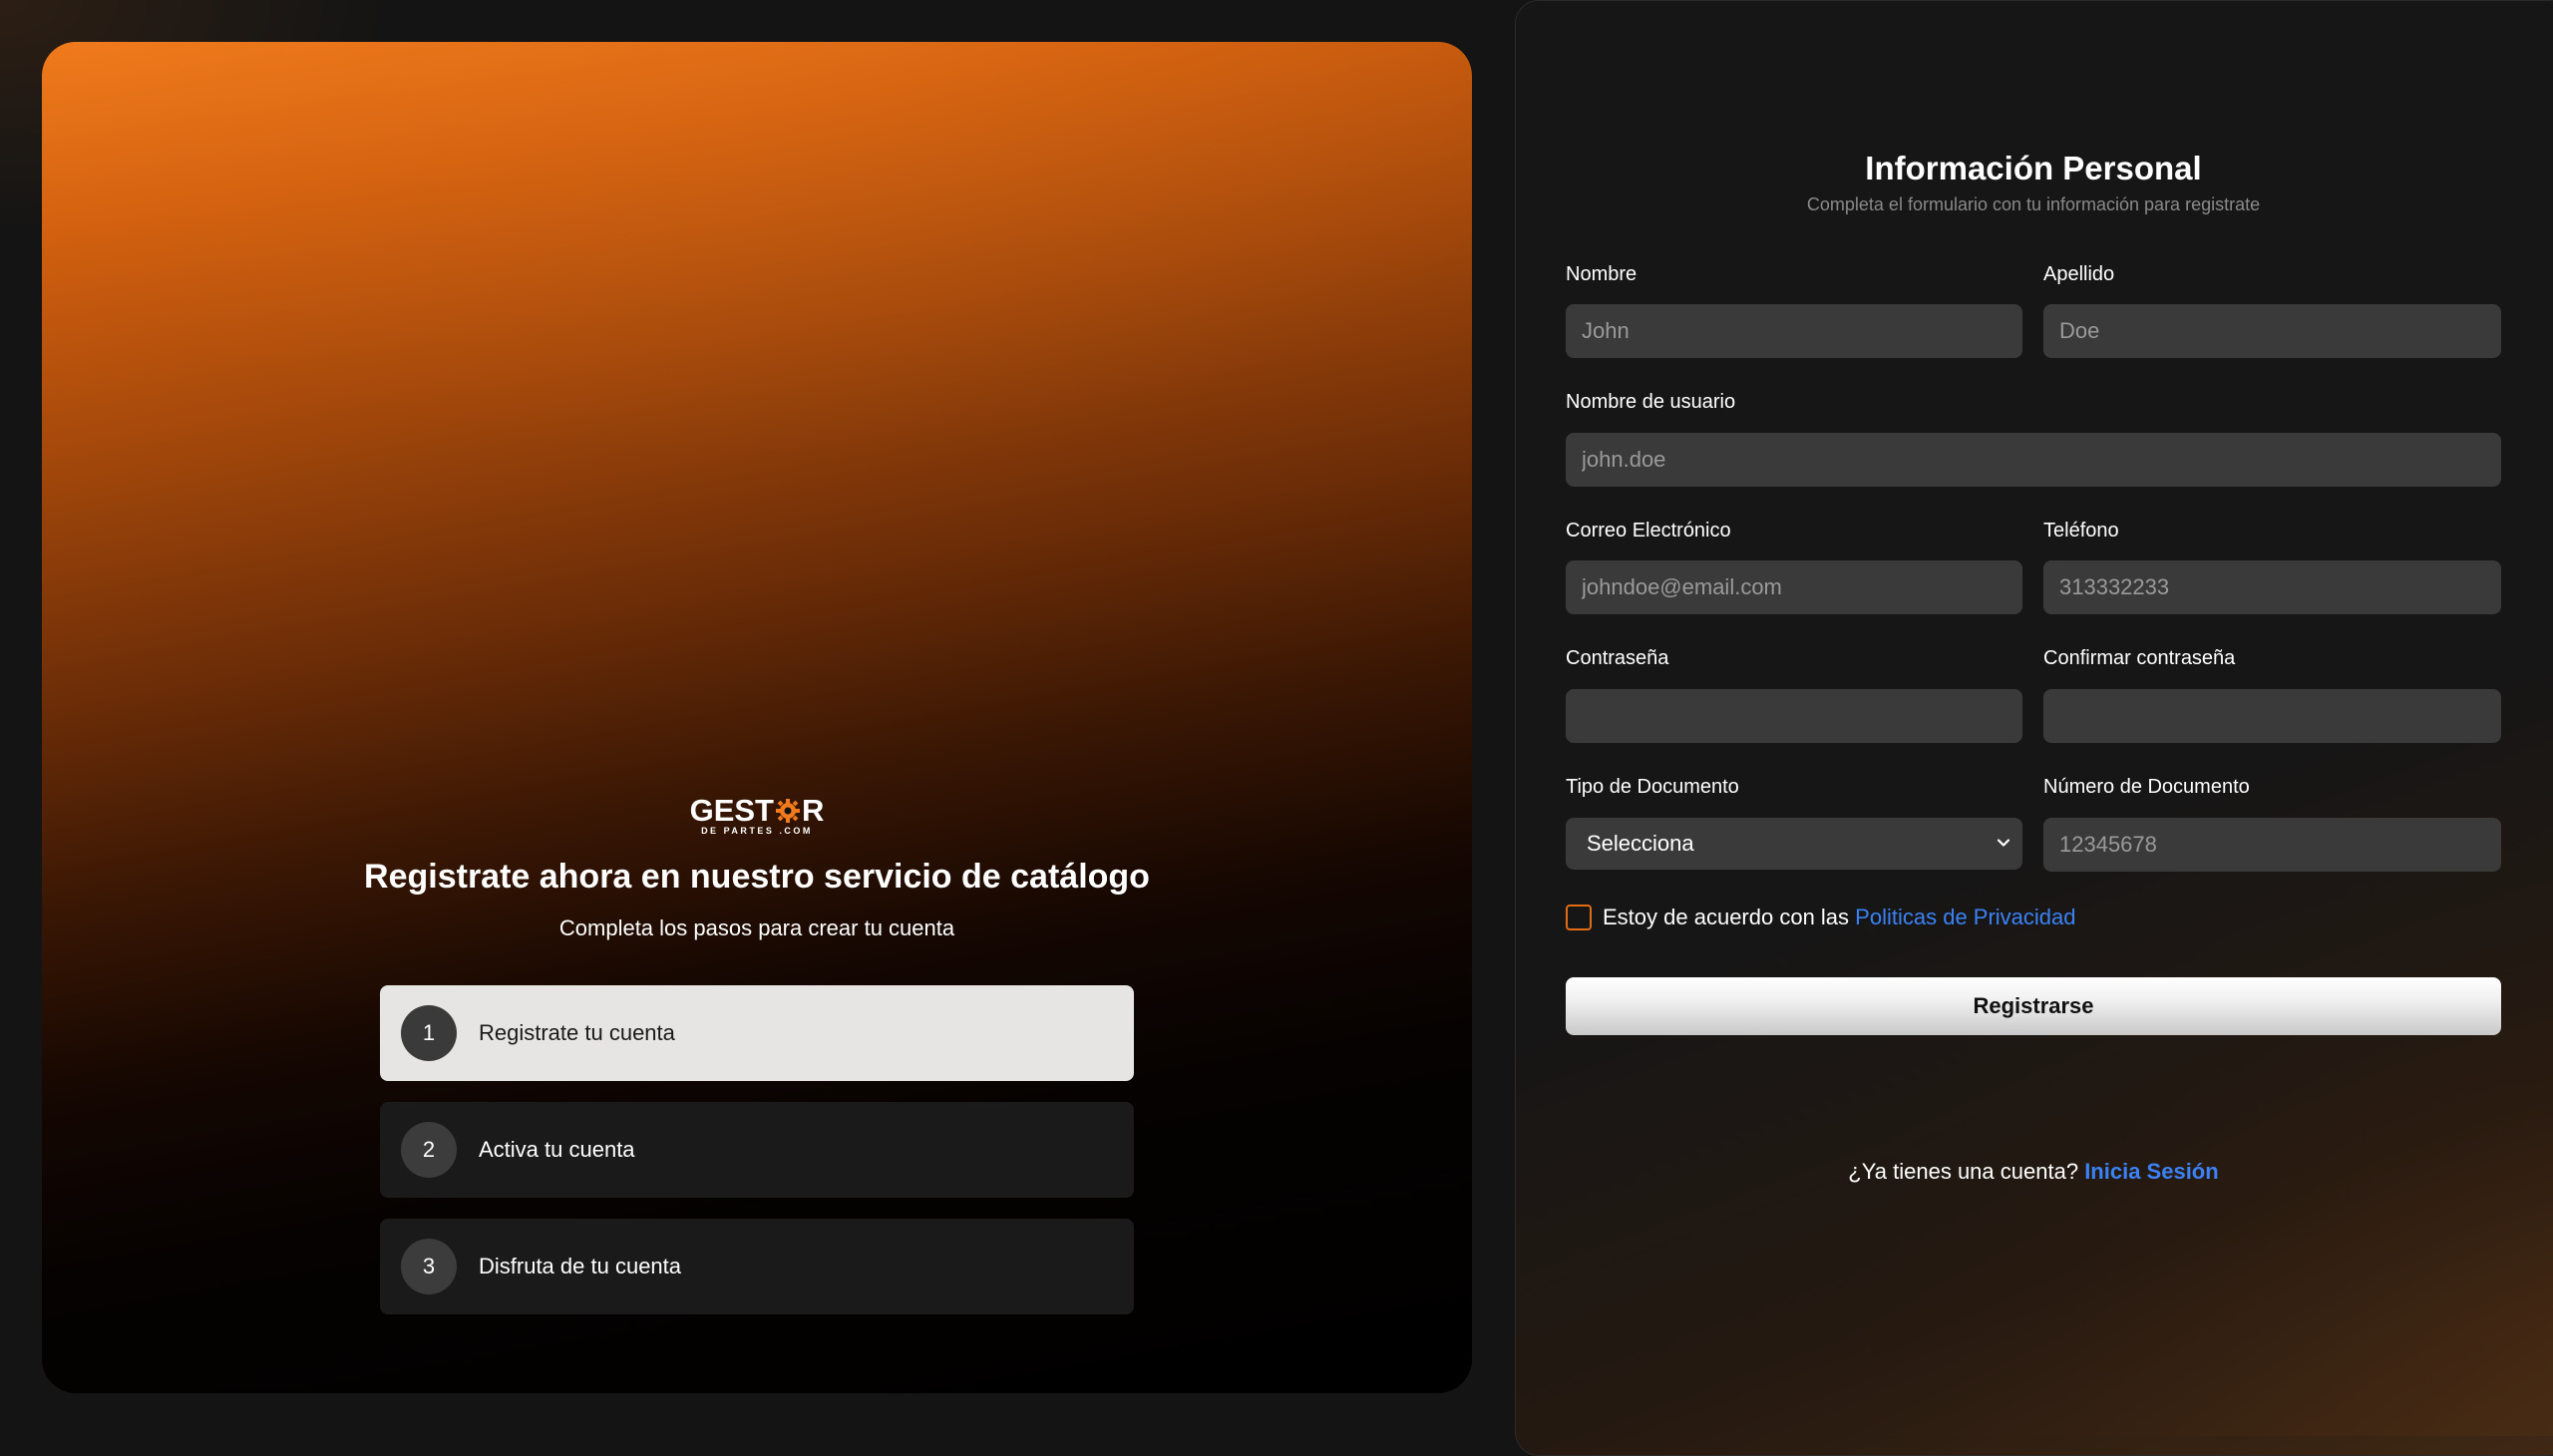  I want to click on first-name-input, so click(1794, 331).